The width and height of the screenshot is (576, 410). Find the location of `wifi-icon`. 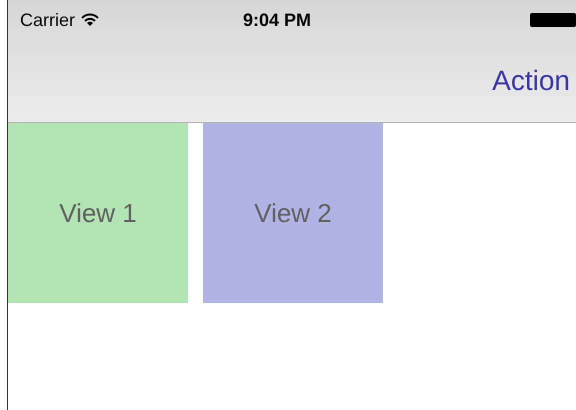

wifi-icon is located at coordinates (90, 20).